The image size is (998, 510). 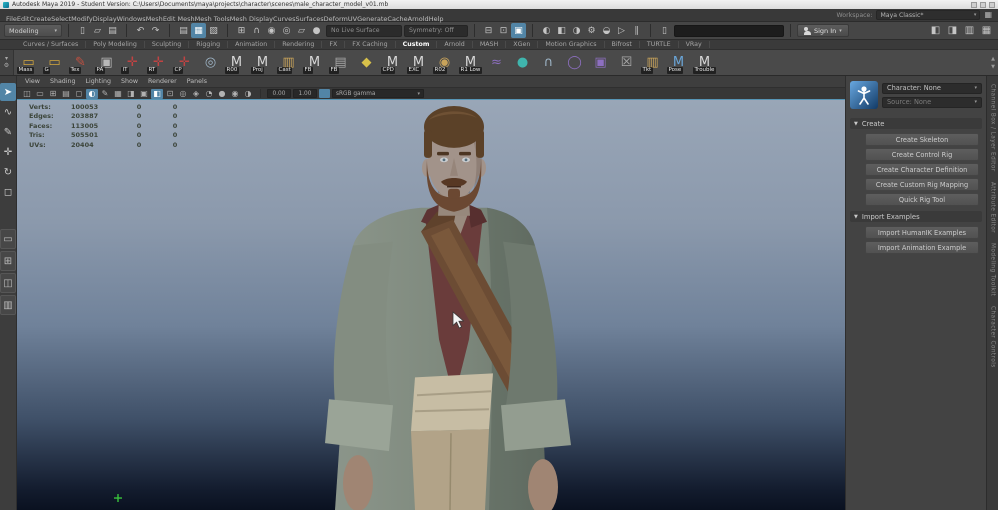 What do you see at coordinates (397, 19) in the screenshot?
I see `menu-item: Cache` at bounding box center [397, 19].